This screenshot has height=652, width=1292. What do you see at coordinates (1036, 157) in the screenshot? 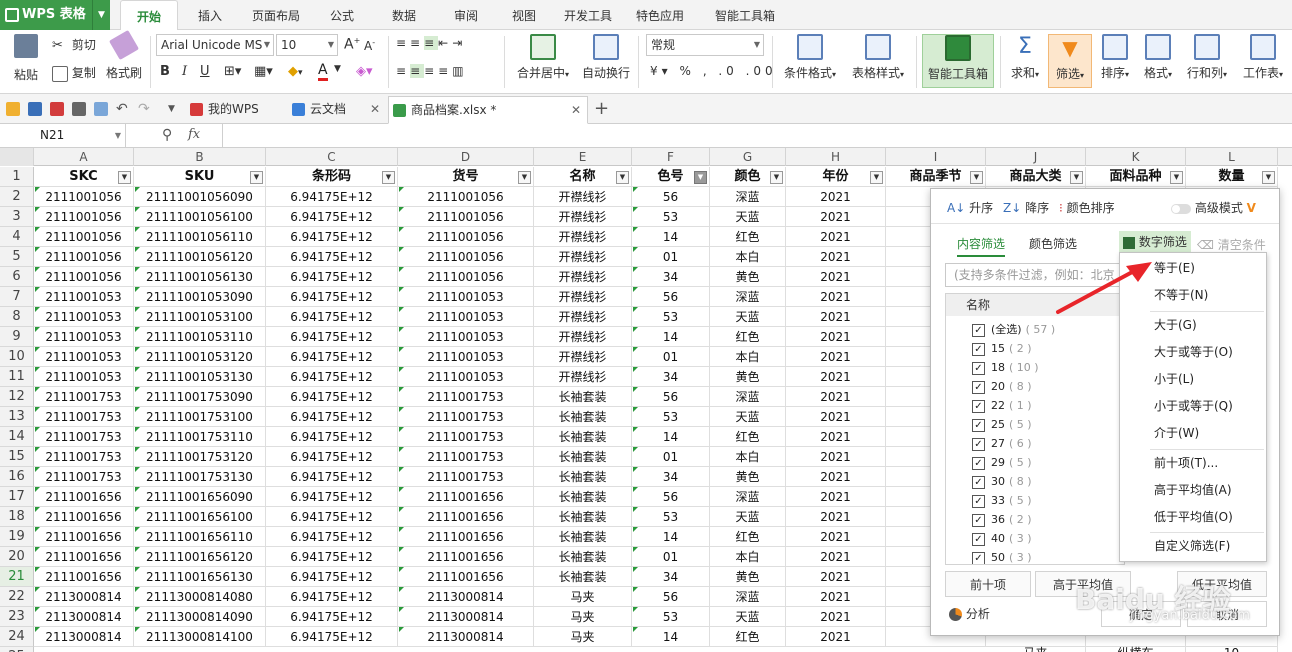
I see `column-header-J: J` at bounding box center [1036, 157].